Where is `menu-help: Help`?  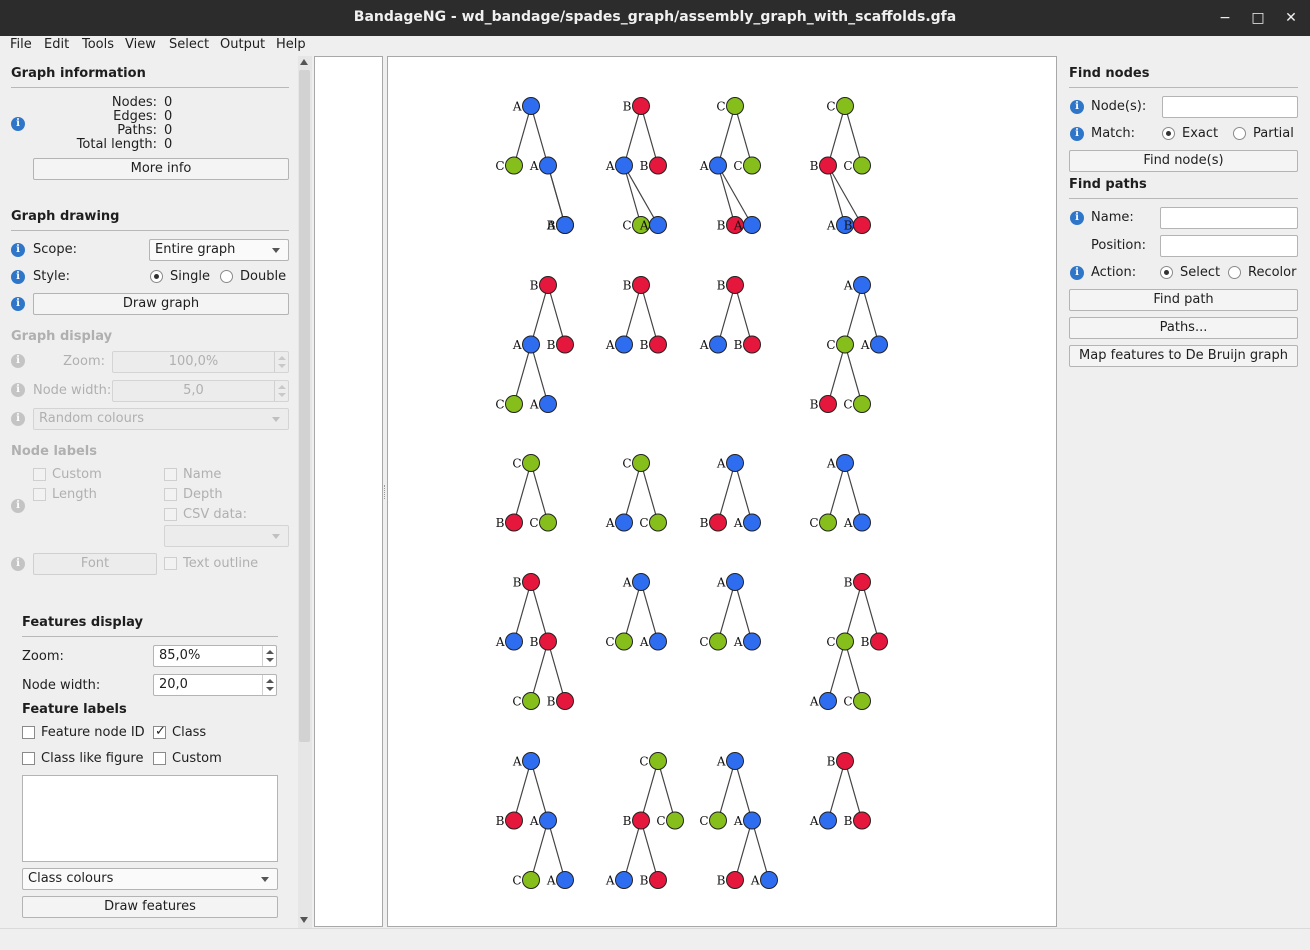 menu-help: Help is located at coordinates (291, 44).